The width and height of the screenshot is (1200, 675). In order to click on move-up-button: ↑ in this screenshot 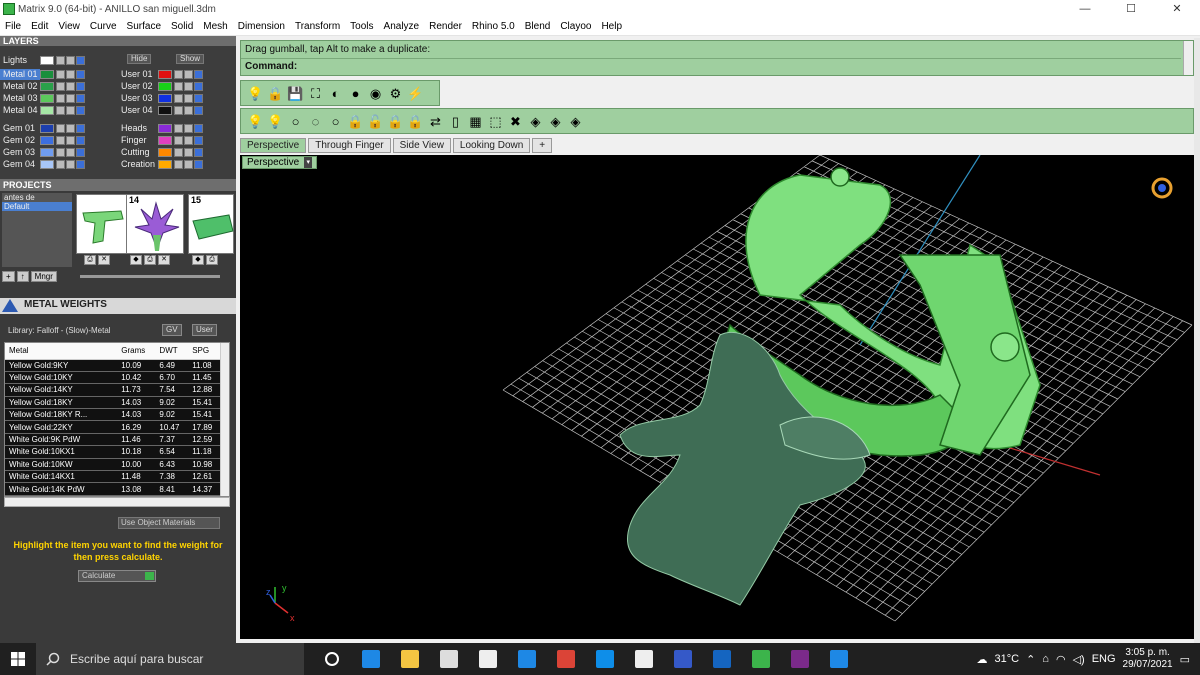, I will do `click(22, 276)`.